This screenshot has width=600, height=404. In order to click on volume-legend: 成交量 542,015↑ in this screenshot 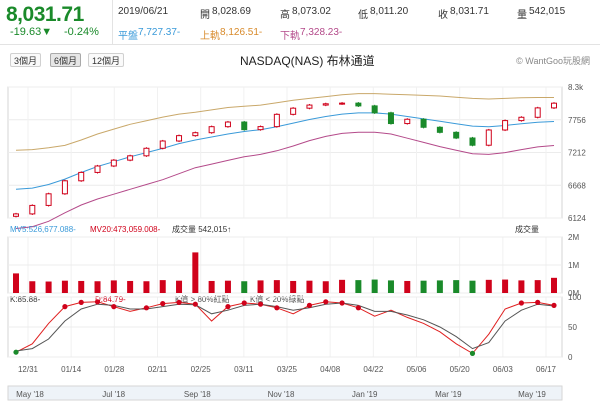, I will do `click(201, 229)`.